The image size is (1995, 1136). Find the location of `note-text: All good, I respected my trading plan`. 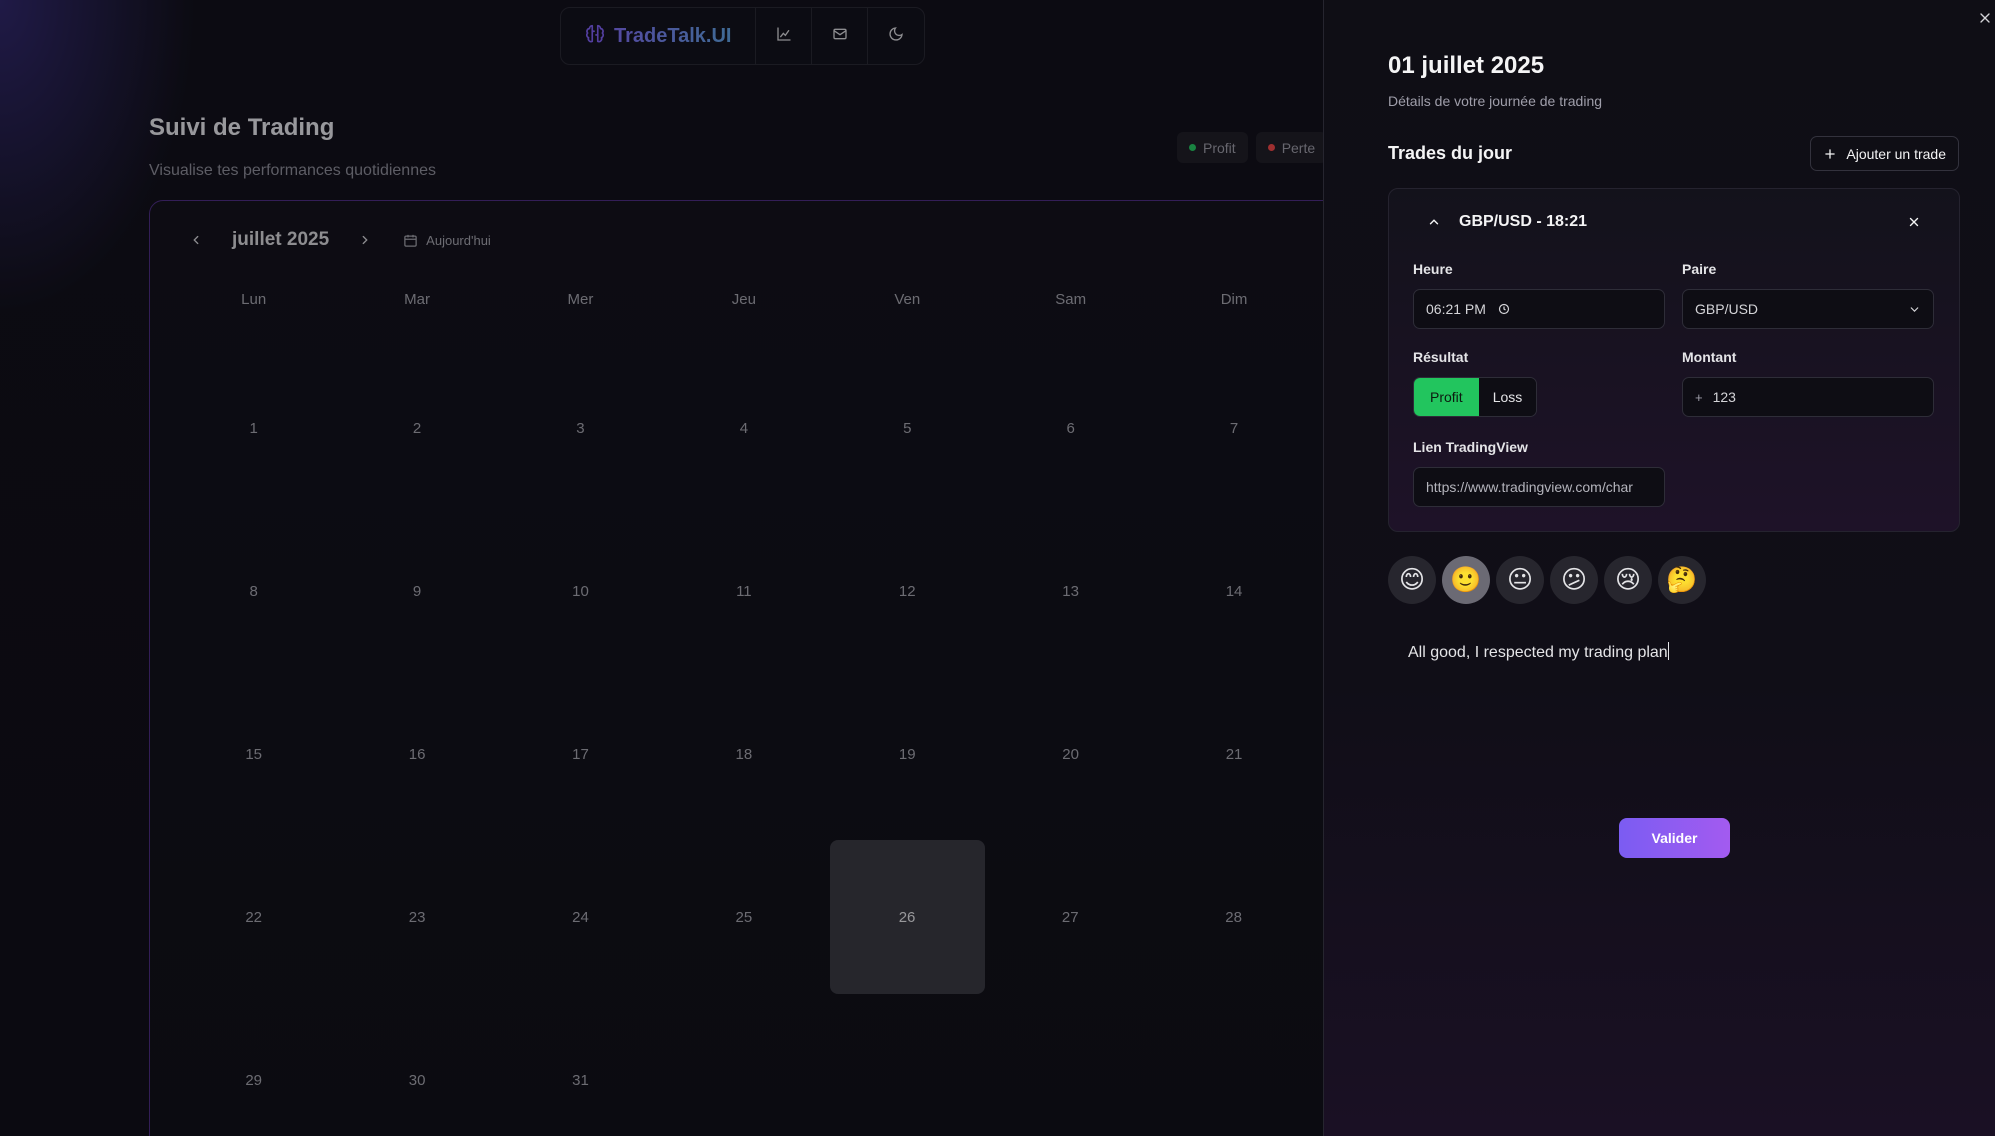

note-text: All good, I respected my trading plan is located at coordinates (1538, 652).